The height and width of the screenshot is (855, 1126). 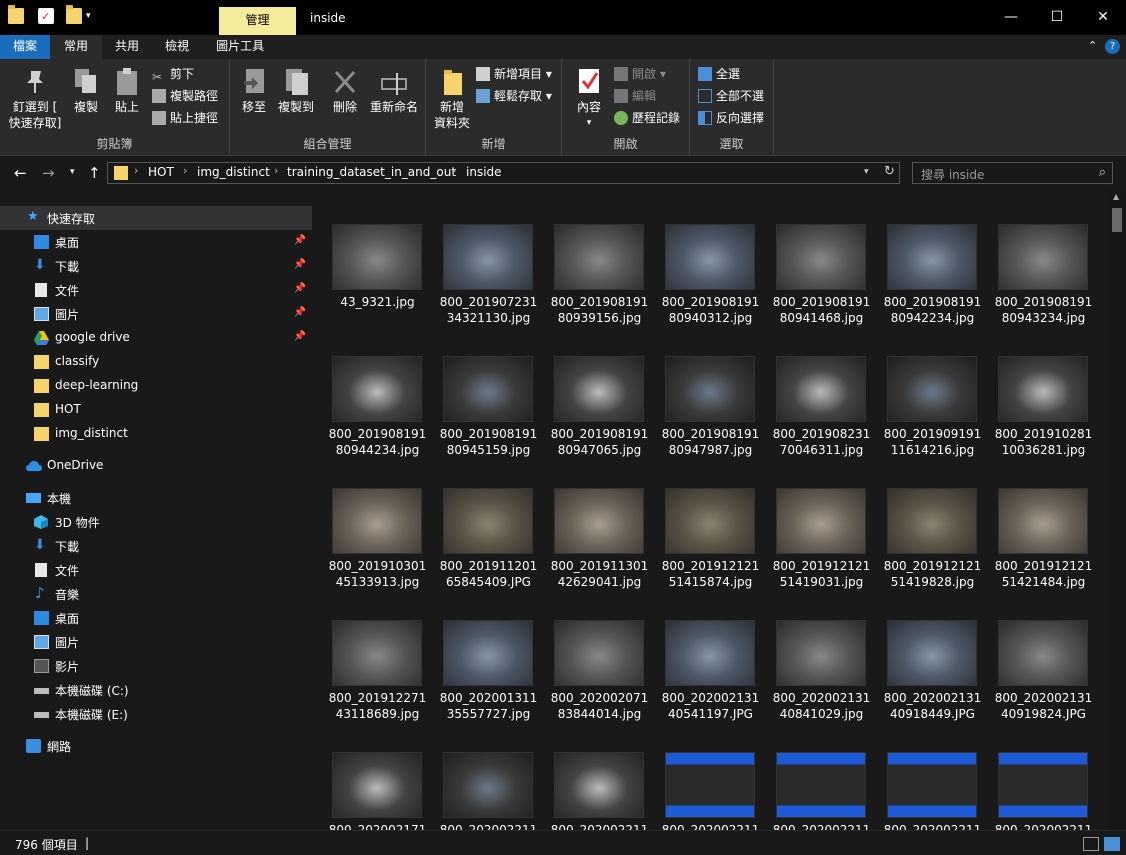 What do you see at coordinates (156, 386) in the screenshot?
I see `sidebar-item-deep-learning: deep-learning` at bounding box center [156, 386].